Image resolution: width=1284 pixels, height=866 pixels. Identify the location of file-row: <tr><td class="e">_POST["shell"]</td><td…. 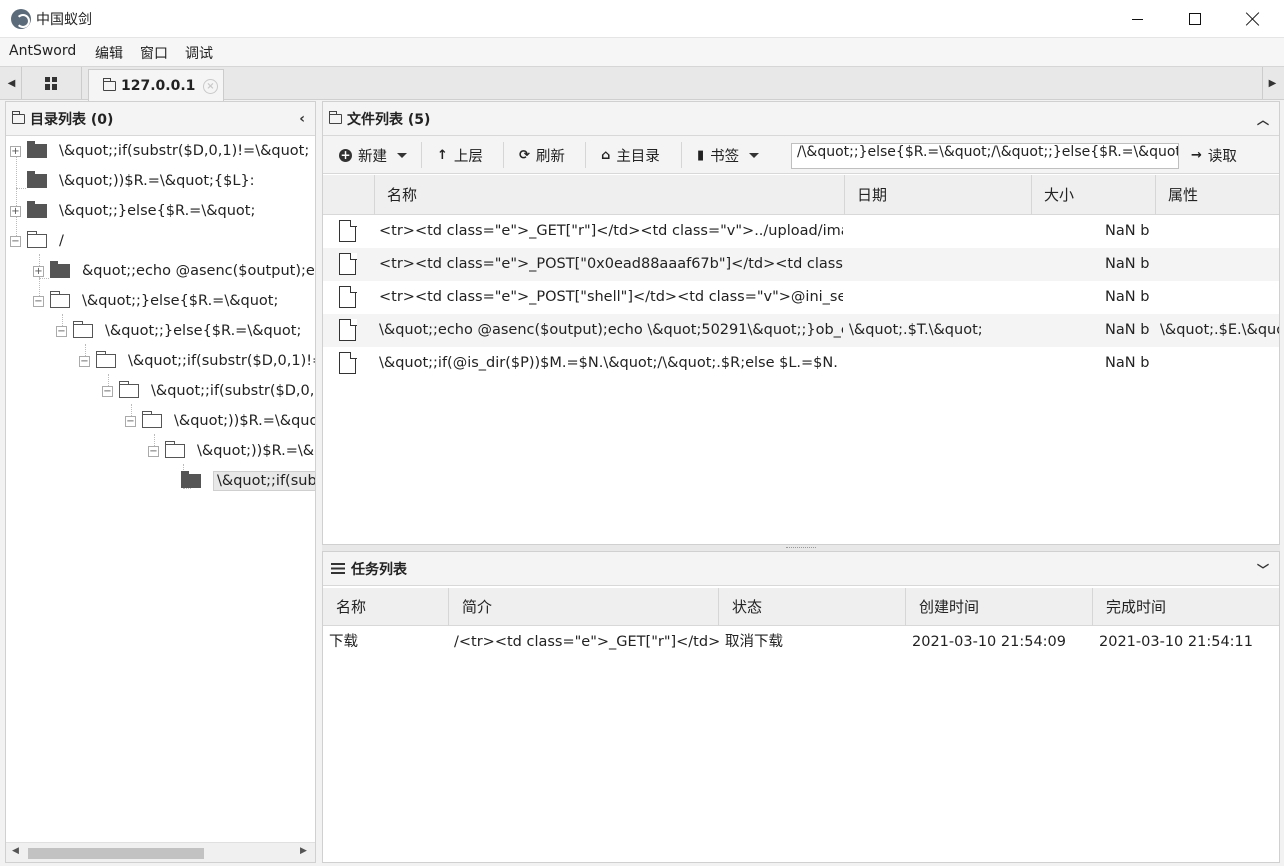
(801, 297).